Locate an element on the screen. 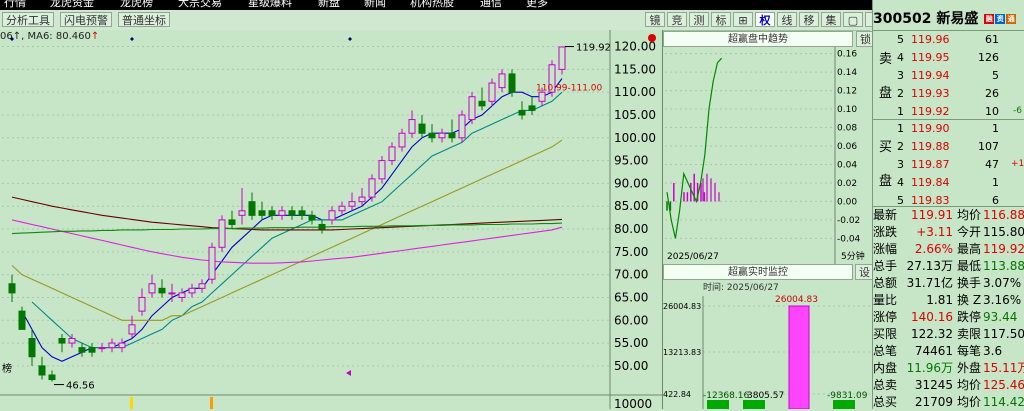  menu-item-1: 龙虎资金 is located at coordinates (72, 5).